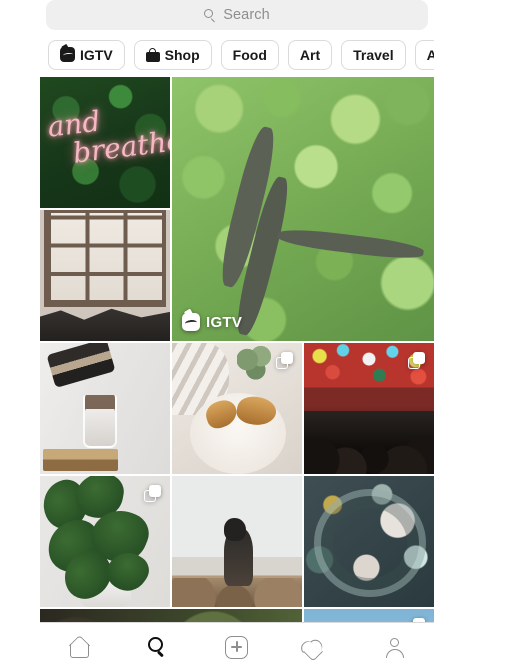  I want to click on heart-icon, so click(315, 648).